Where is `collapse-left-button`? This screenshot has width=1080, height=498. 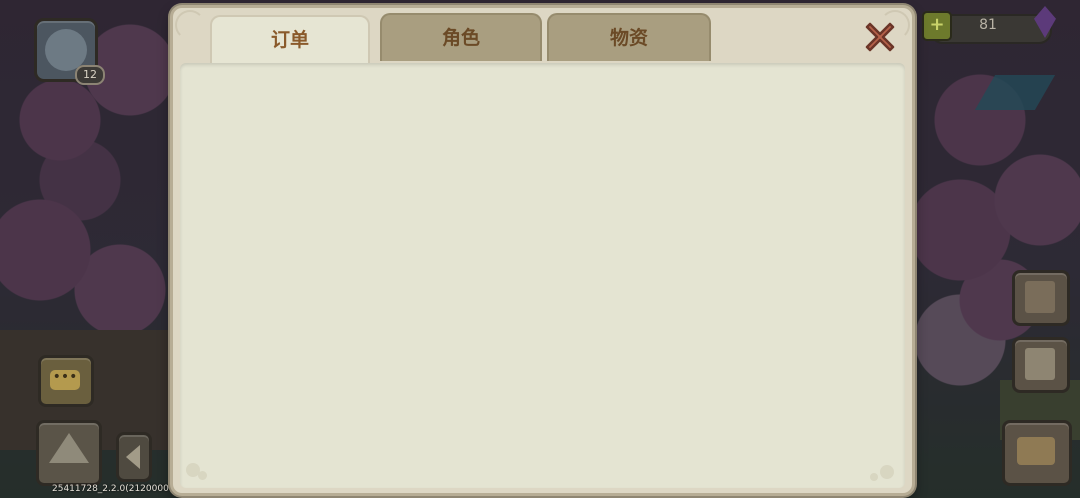
collapse-left-button is located at coordinates (134, 457).